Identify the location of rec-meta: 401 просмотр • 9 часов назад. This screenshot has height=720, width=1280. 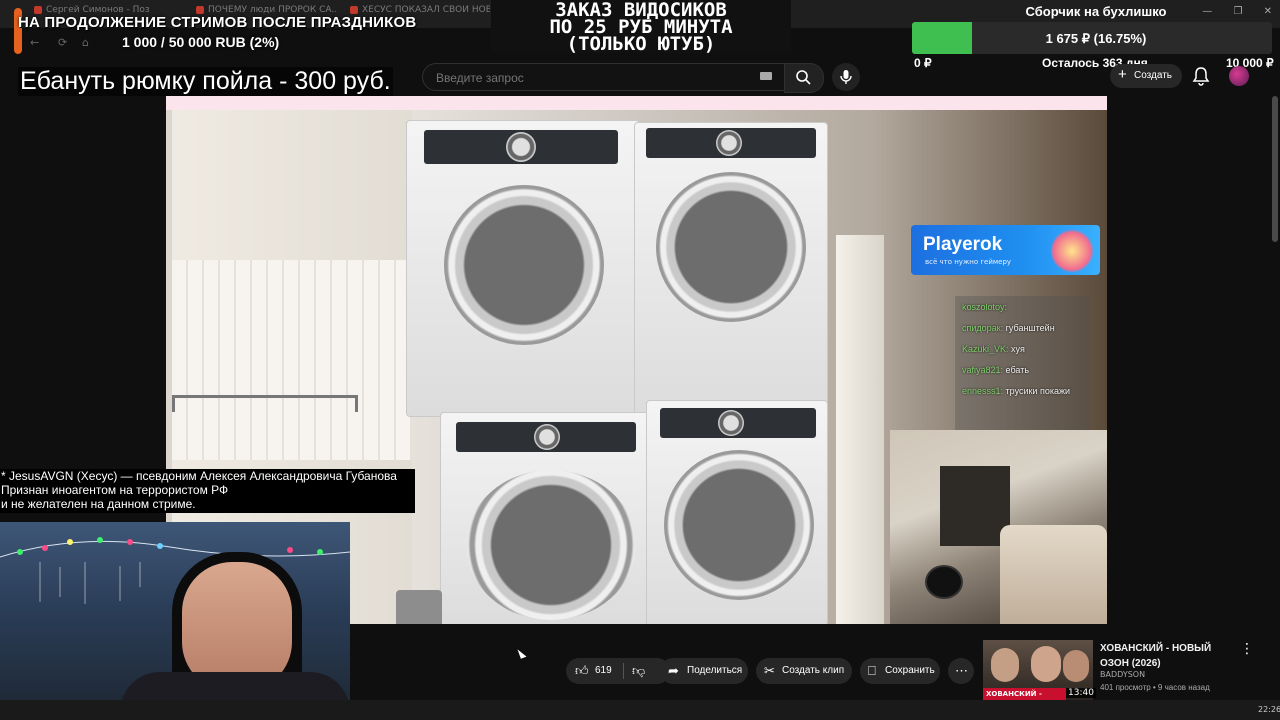
(1155, 687).